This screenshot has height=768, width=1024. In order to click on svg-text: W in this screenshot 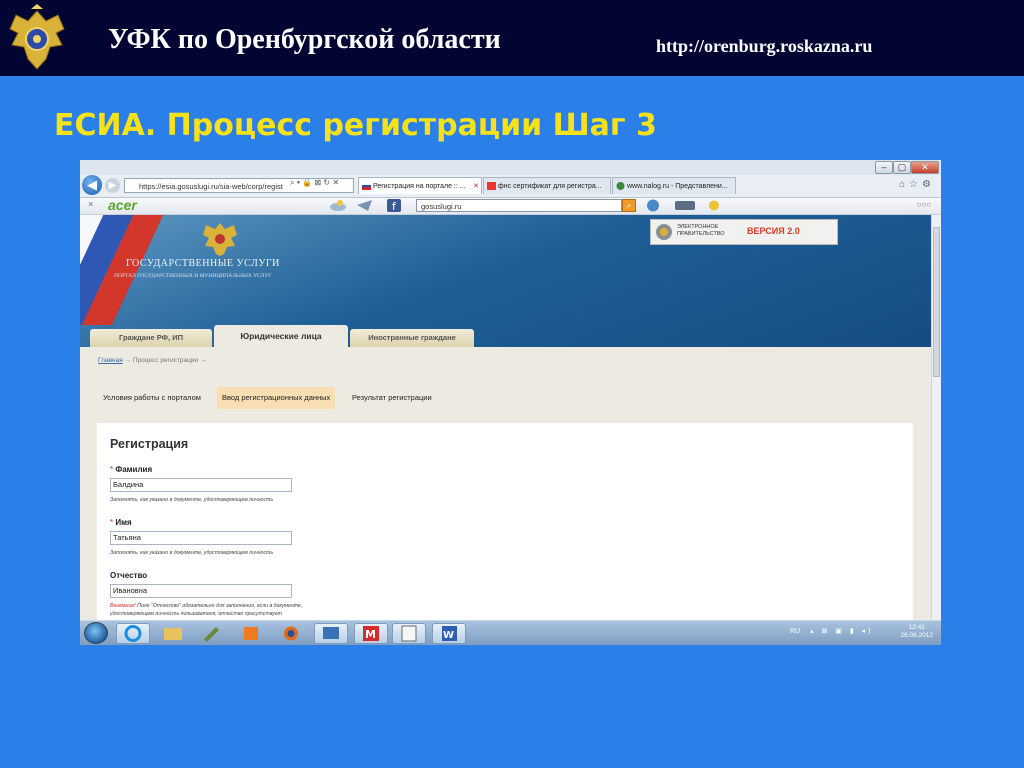, I will do `click(448, 635)`.